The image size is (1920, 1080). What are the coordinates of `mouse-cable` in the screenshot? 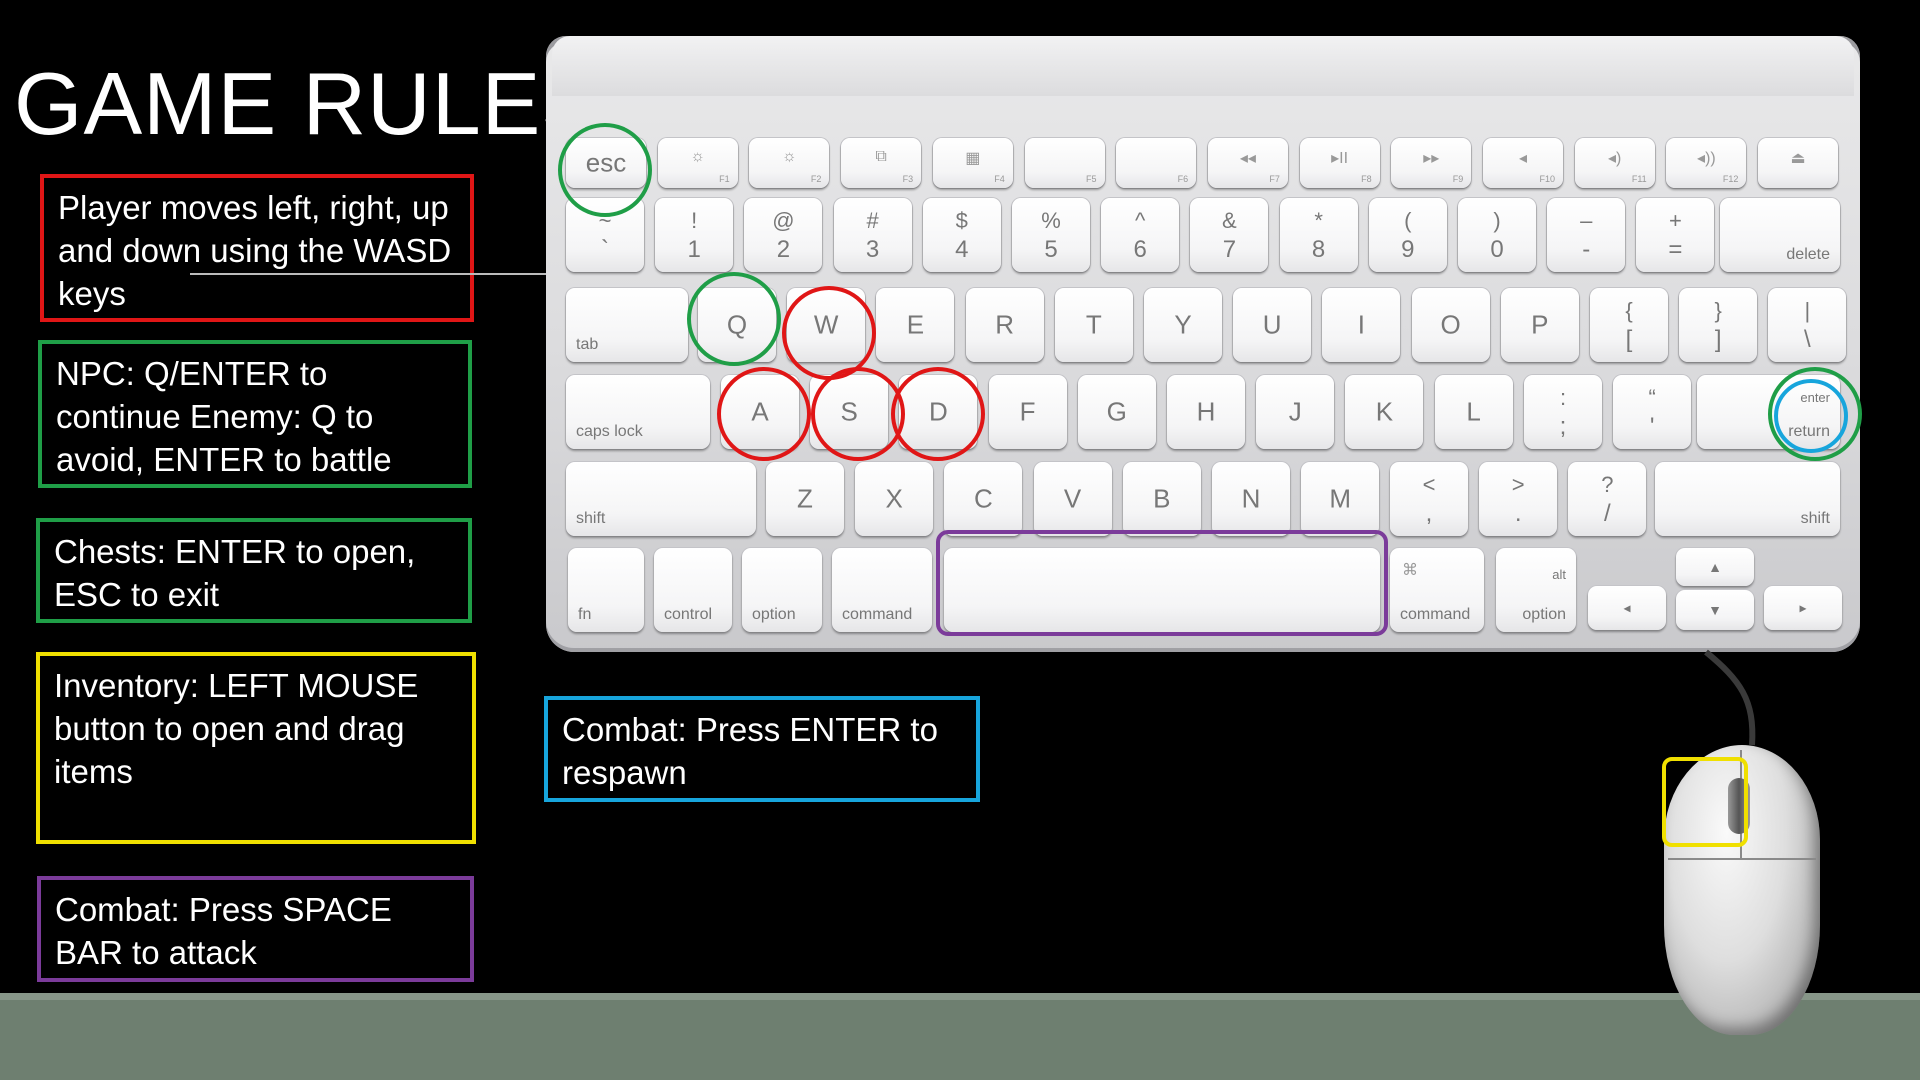 It's located at (1730, 697).